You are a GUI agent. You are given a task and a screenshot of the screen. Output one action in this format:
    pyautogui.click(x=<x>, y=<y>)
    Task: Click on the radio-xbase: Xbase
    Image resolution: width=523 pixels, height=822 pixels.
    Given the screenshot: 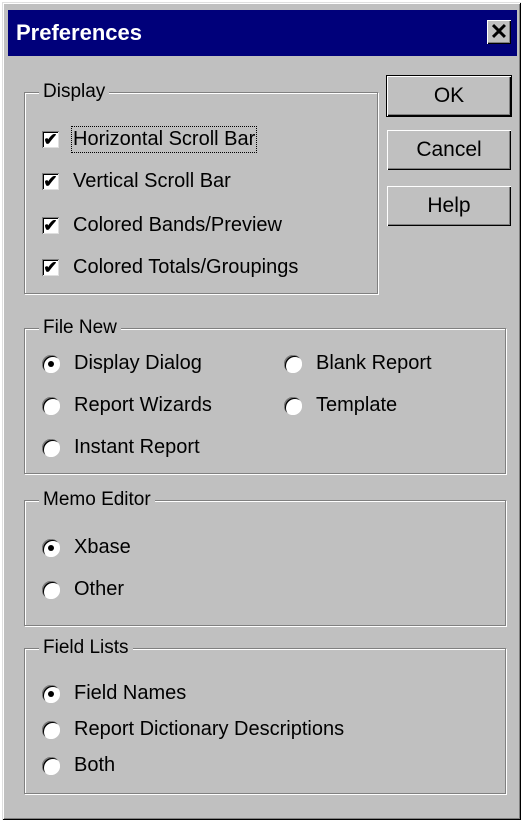 What is the action you would take?
    pyautogui.click(x=86, y=547)
    